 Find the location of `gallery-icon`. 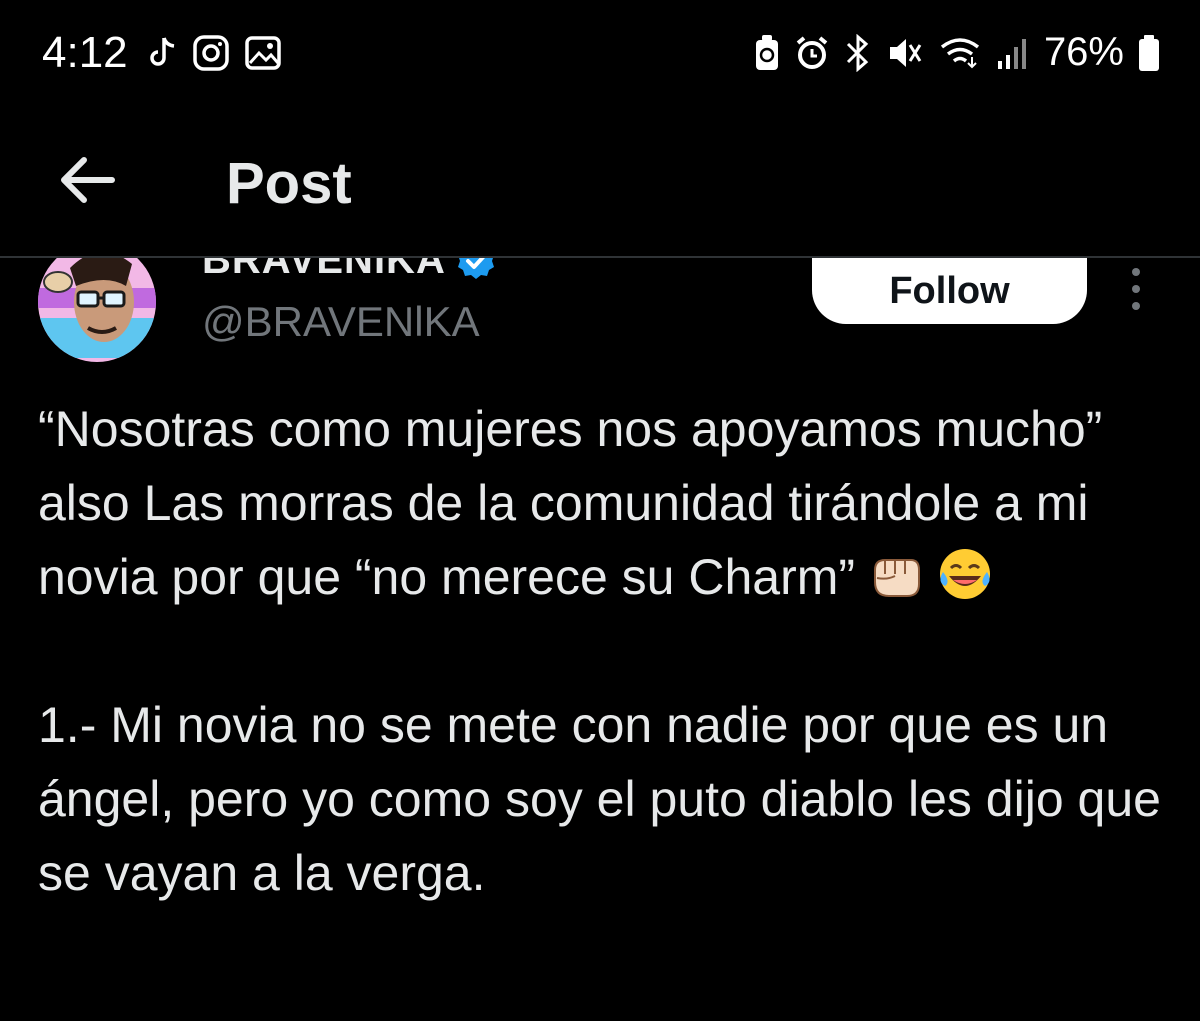

gallery-icon is located at coordinates (263, 53).